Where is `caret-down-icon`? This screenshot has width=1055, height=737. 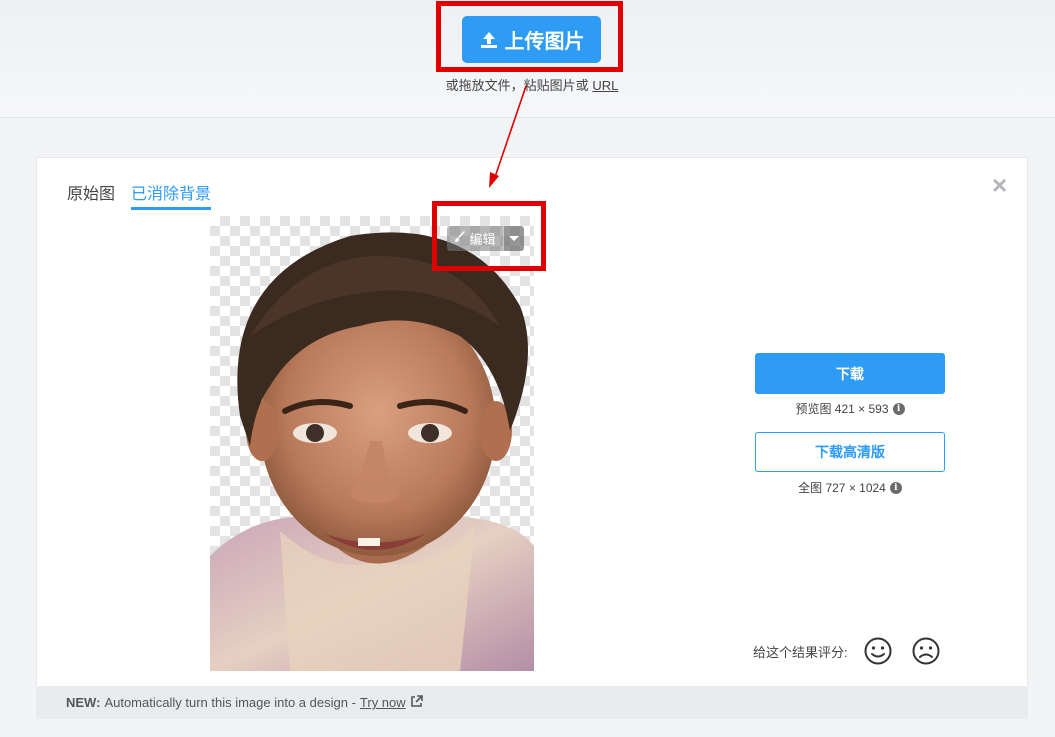 caret-down-icon is located at coordinates (514, 238).